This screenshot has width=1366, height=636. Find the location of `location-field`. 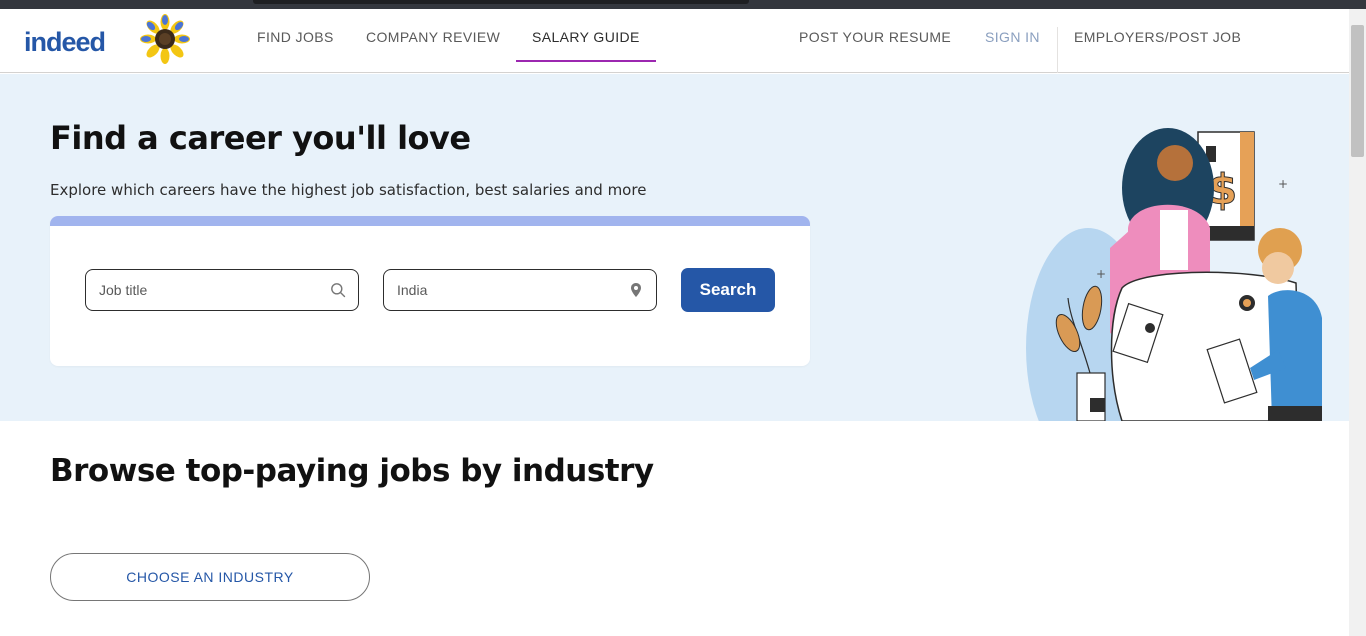

location-field is located at coordinates (520, 290).